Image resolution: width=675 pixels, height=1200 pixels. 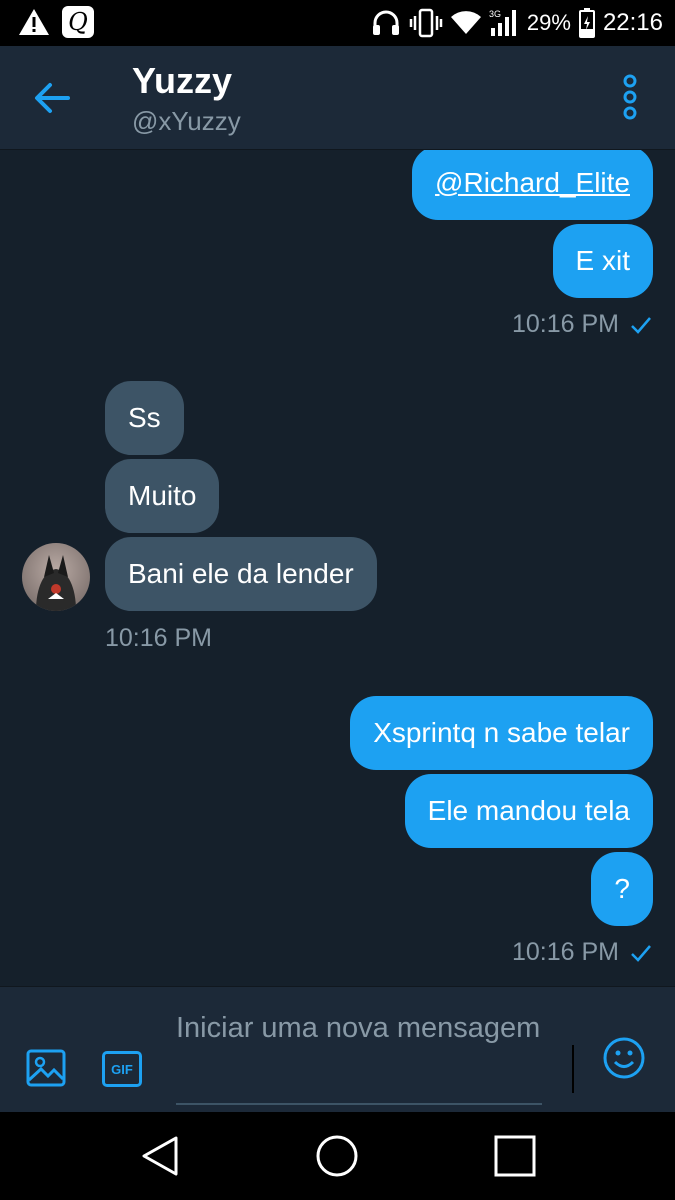 What do you see at coordinates (52, 98) in the screenshot?
I see `back-arrow-icon` at bounding box center [52, 98].